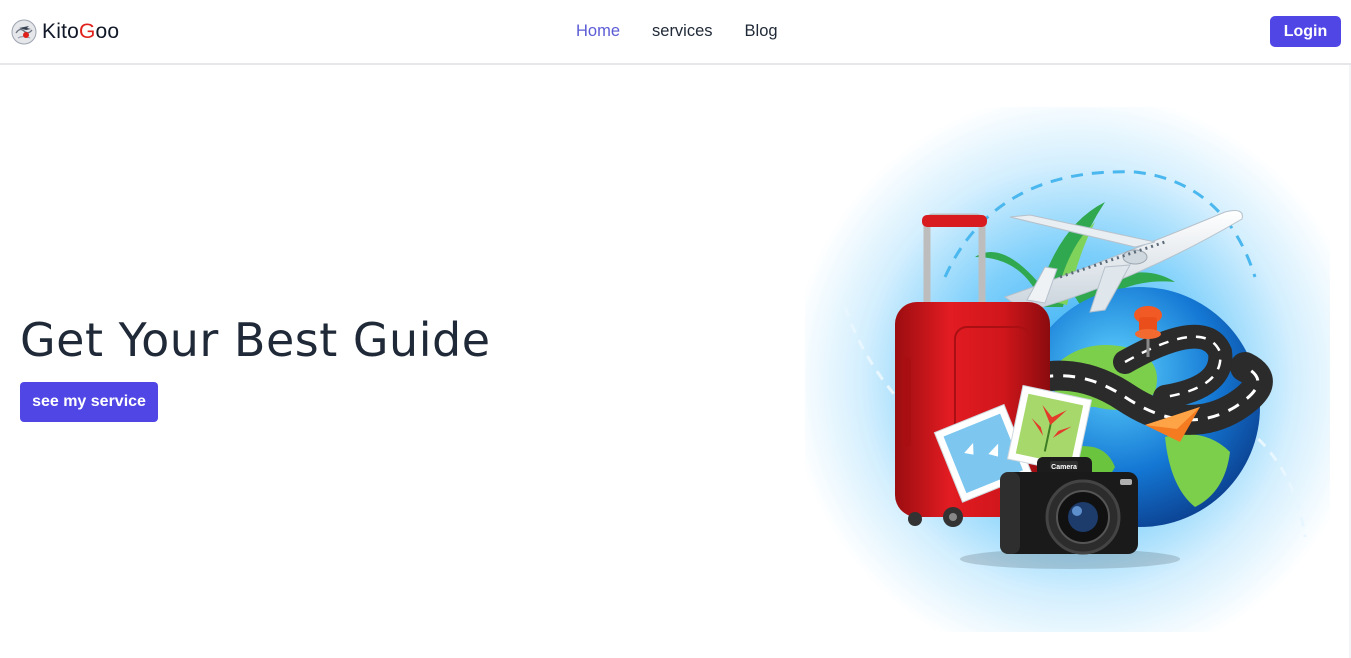  Describe the element at coordinates (682, 31) in the screenshot. I see `nav-item-services: services` at that location.